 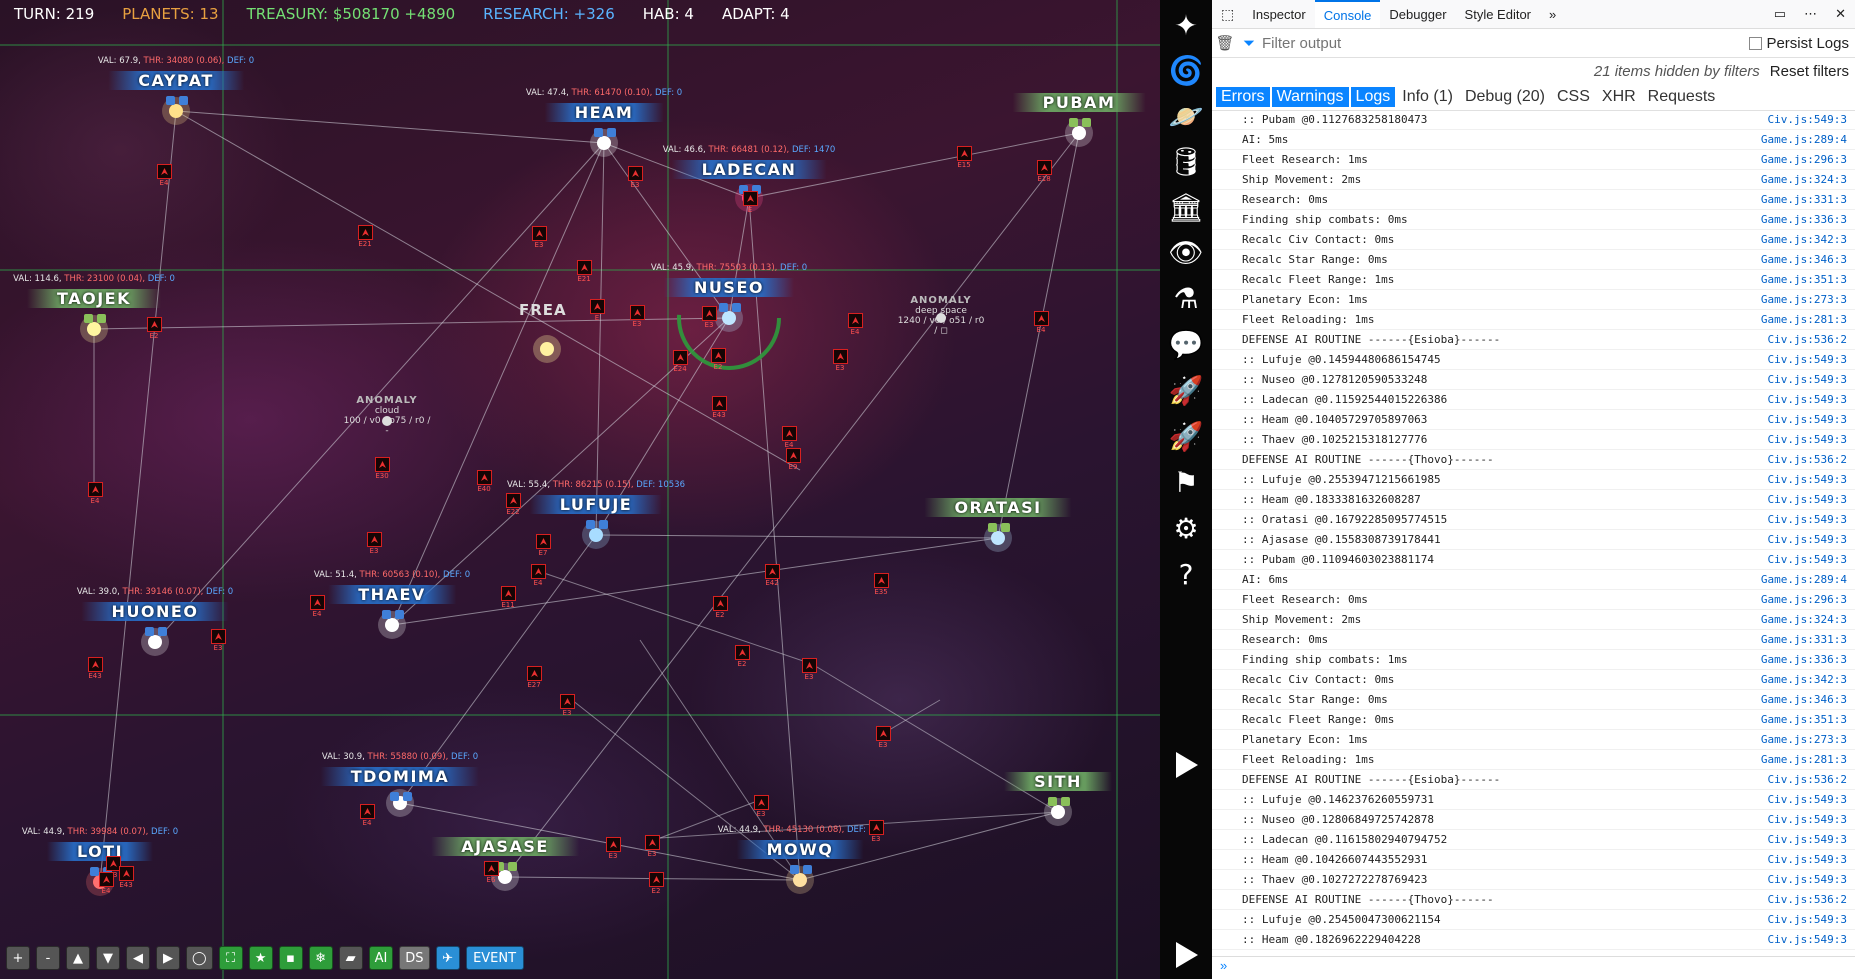 What do you see at coordinates (1186, 25) in the screenshot?
I see `star-icon: ✦` at bounding box center [1186, 25].